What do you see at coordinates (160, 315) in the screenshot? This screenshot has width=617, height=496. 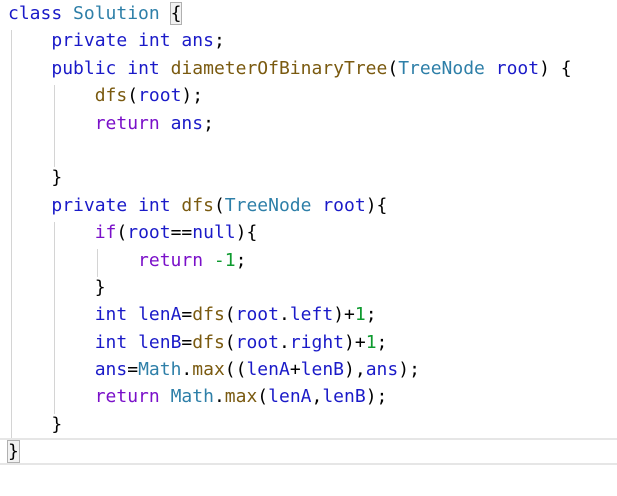 I see `code-token: lenA` at bounding box center [160, 315].